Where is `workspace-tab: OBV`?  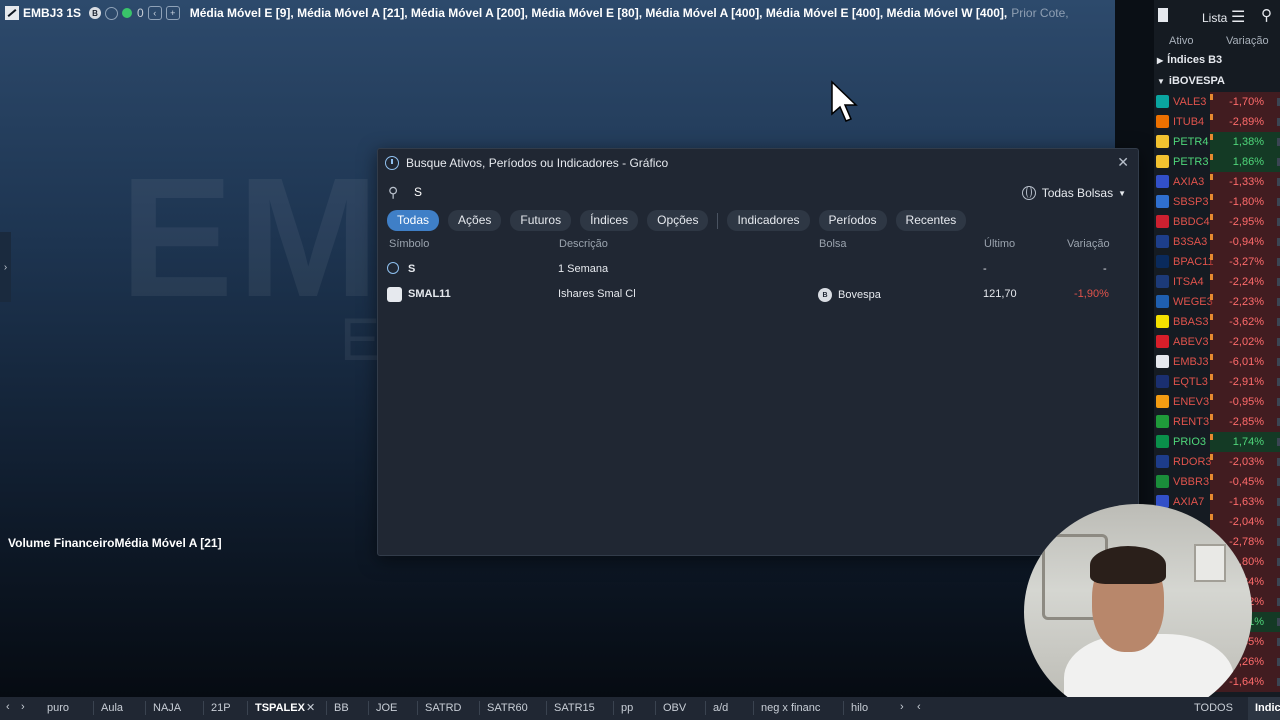 workspace-tab: OBV is located at coordinates (674, 708).